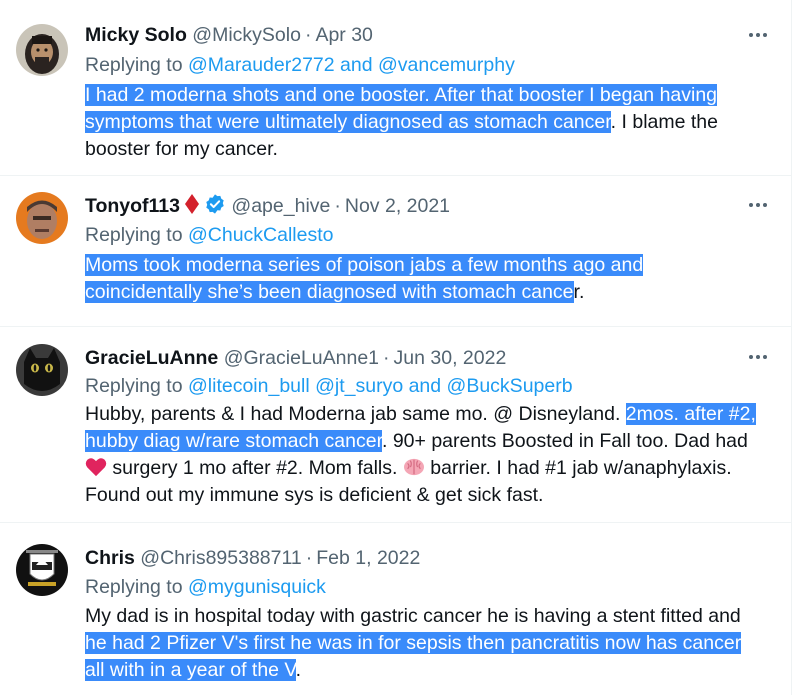 The height and width of the screenshot is (695, 794). I want to click on author-name: GracieLuAnne, so click(151, 358).